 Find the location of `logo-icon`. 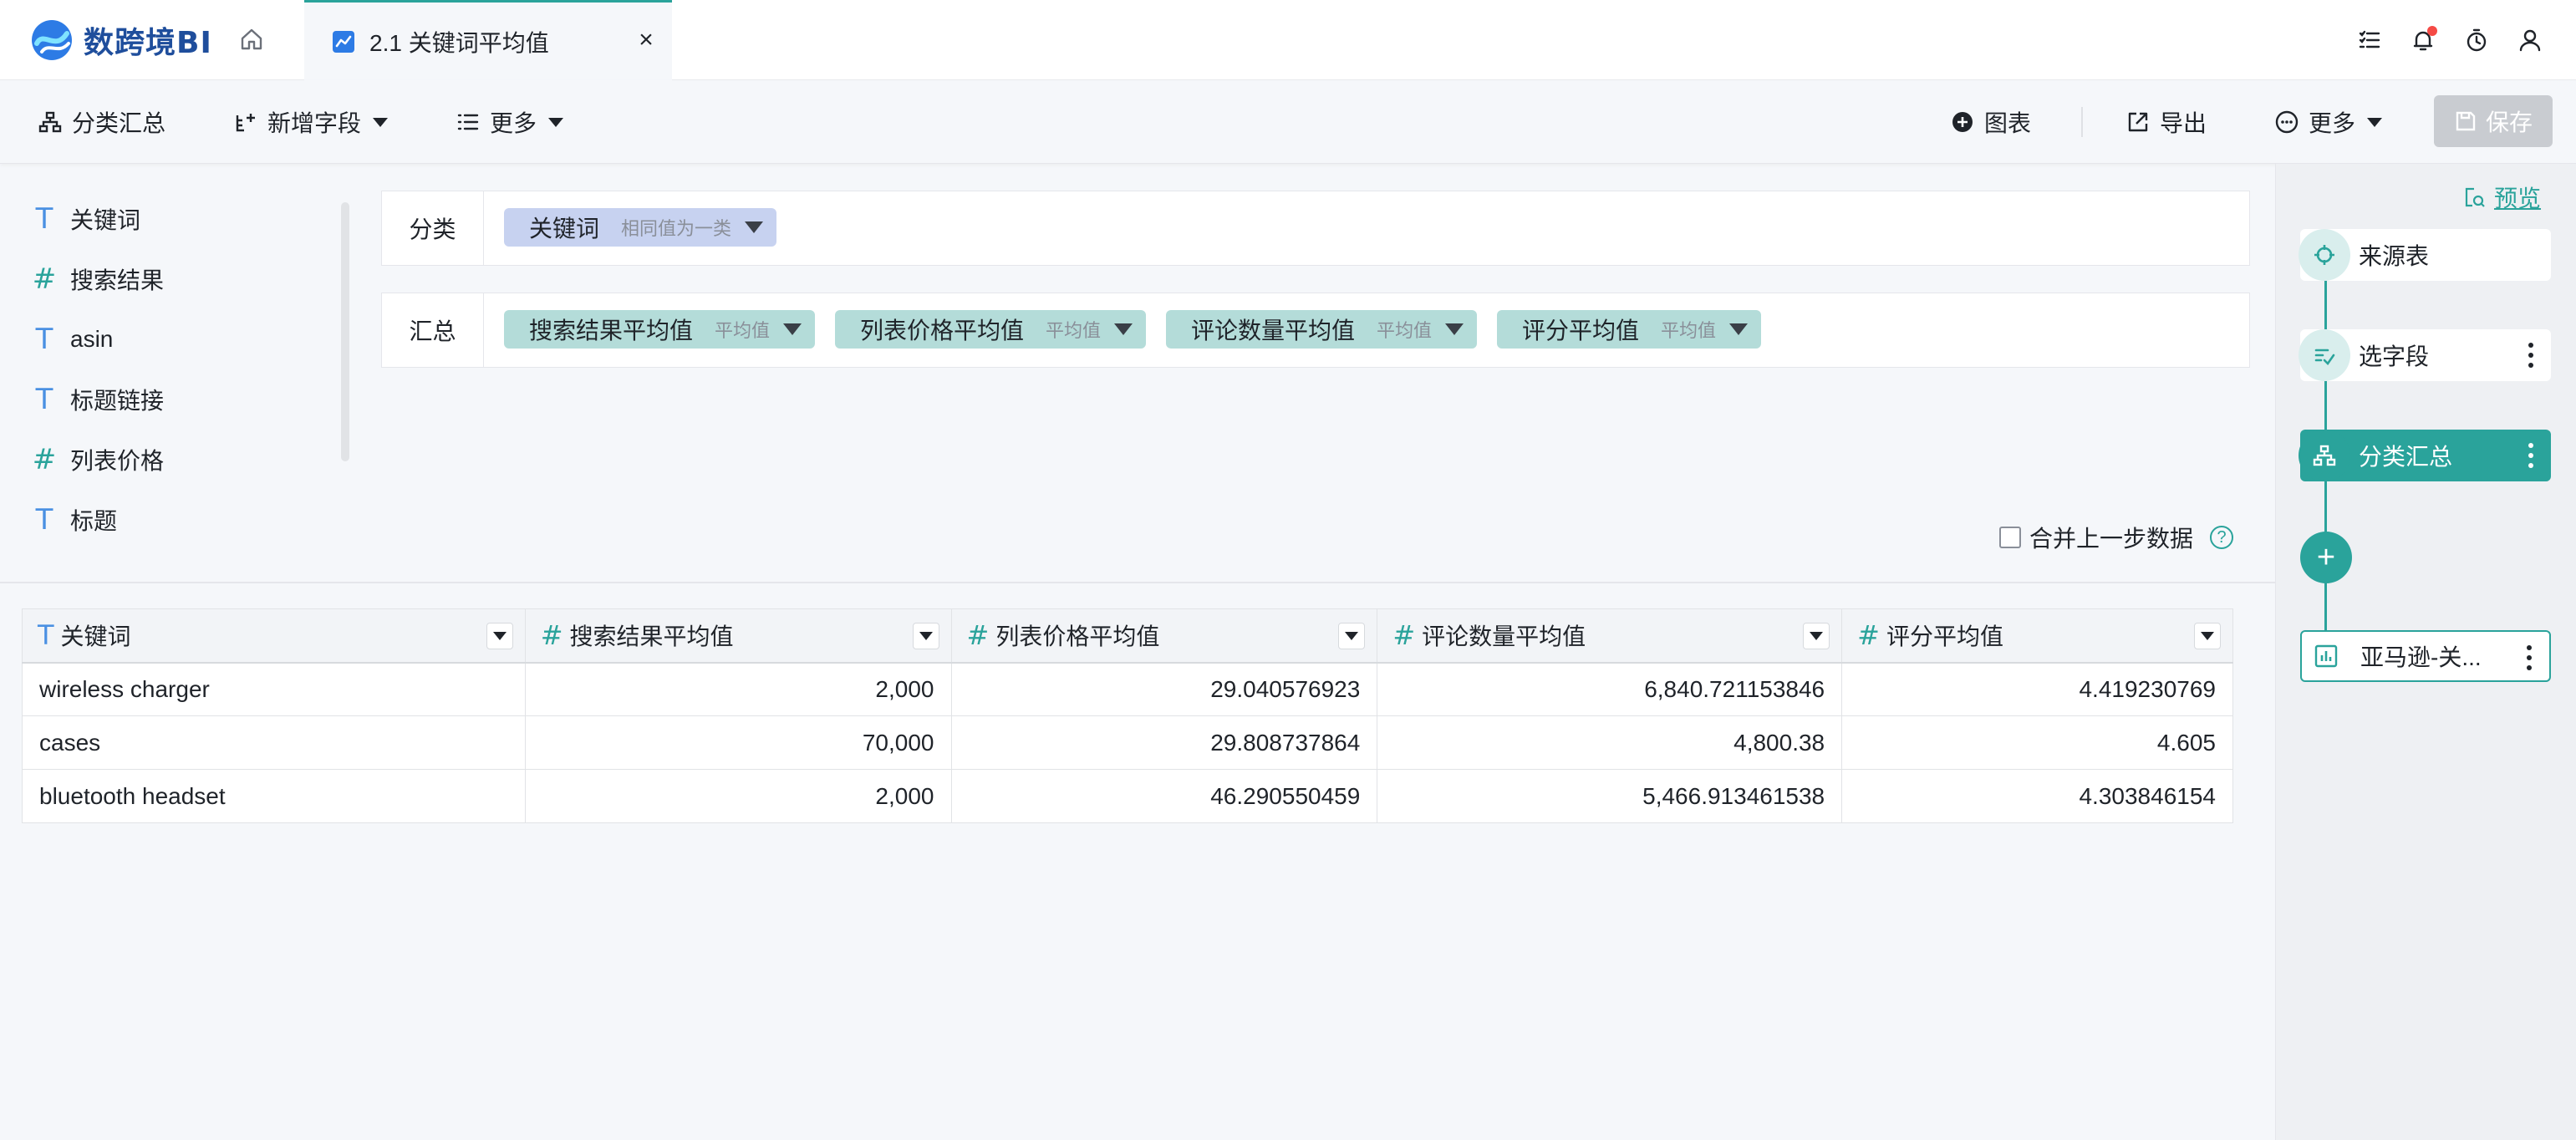

logo-icon is located at coordinates (52, 40).